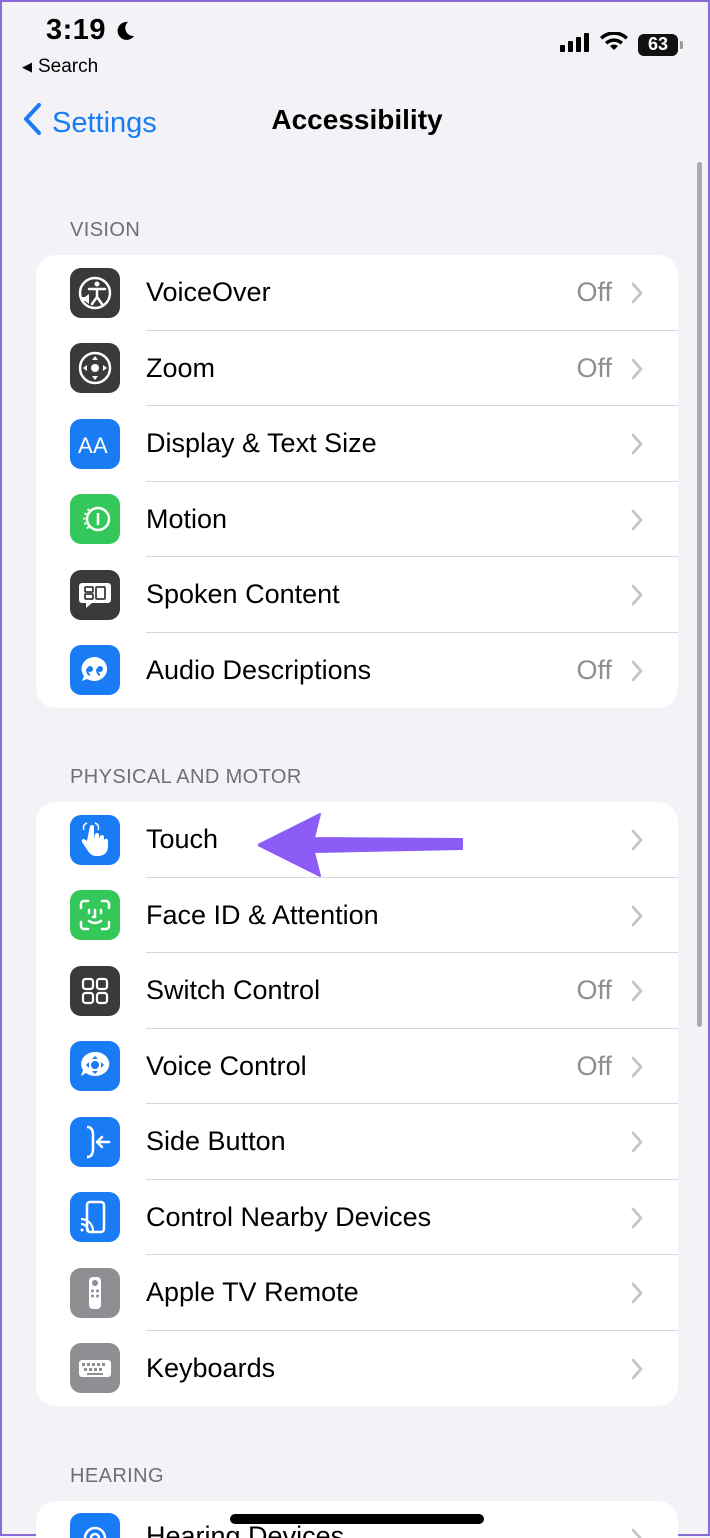  What do you see at coordinates (357, 915) in the screenshot?
I see `row-face-id-attention: Face ID & Attention` at bounding box center [357, 915].